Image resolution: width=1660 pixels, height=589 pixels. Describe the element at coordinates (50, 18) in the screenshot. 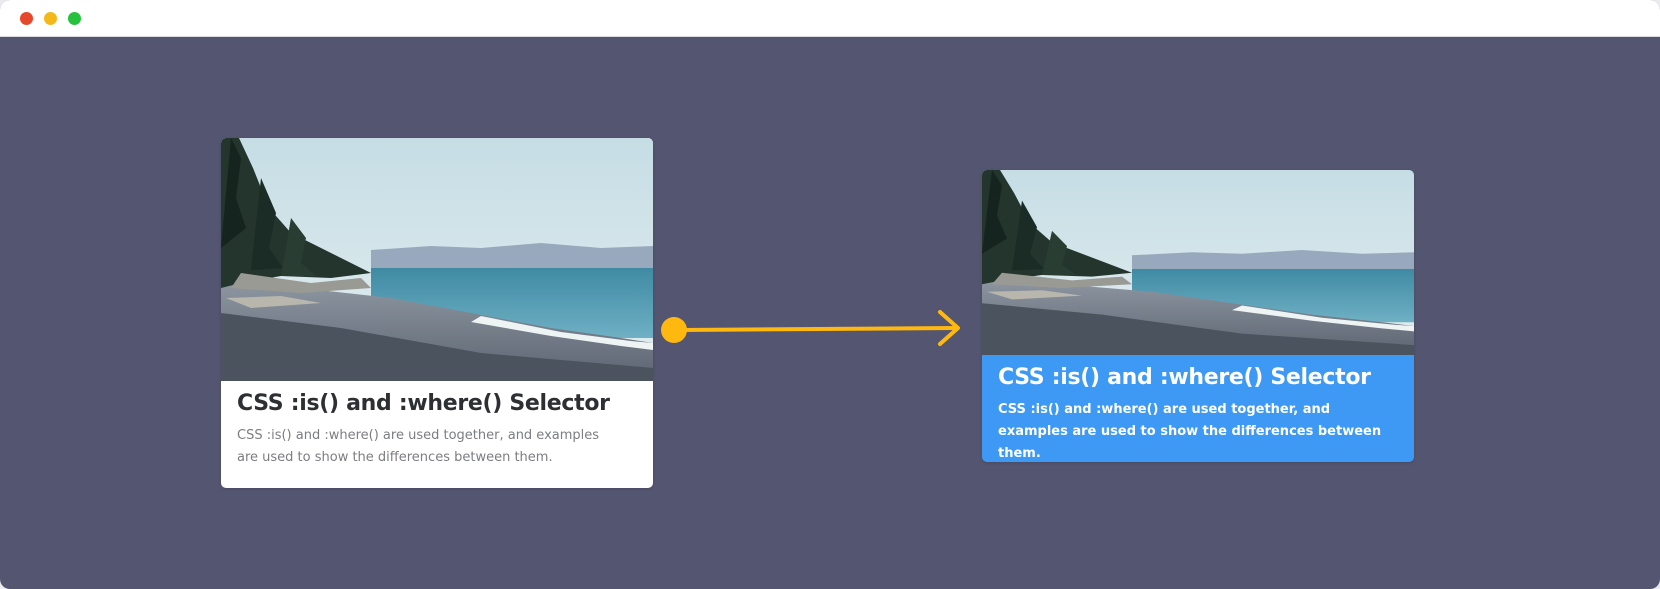

I see `minimize-window-button` at that location.